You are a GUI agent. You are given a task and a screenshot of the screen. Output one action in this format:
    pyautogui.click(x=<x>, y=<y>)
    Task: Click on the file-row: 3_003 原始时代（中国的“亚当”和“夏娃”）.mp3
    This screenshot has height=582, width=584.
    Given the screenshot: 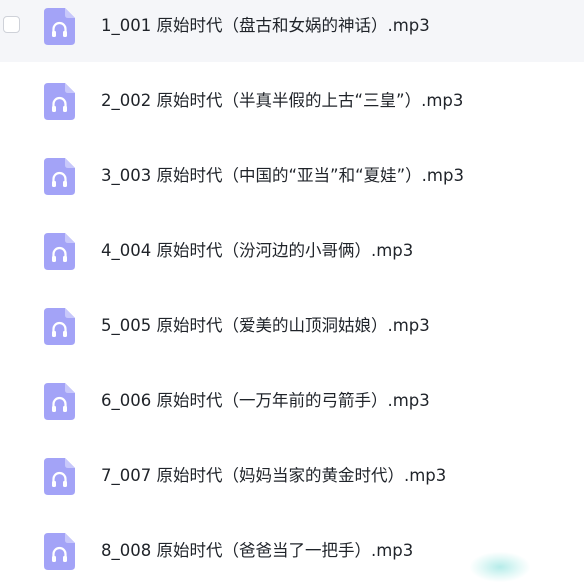 What is the action you would take?
    pyautogui.click(x=292, y=174)
    